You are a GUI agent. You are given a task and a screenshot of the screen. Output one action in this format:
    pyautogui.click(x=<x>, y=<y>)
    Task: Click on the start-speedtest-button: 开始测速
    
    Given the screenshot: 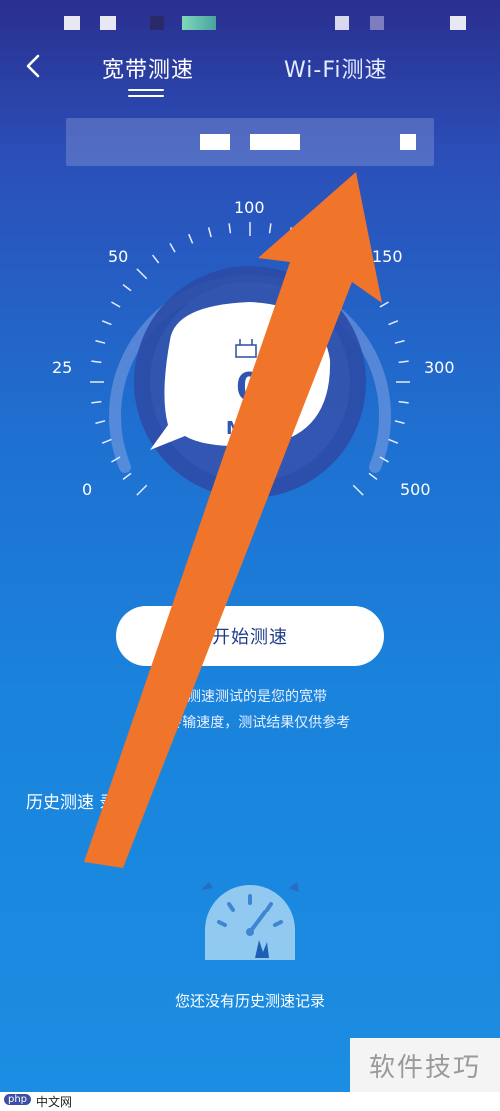 What is the action you would take?
    pyautogui.click(x=250, y=636)
    